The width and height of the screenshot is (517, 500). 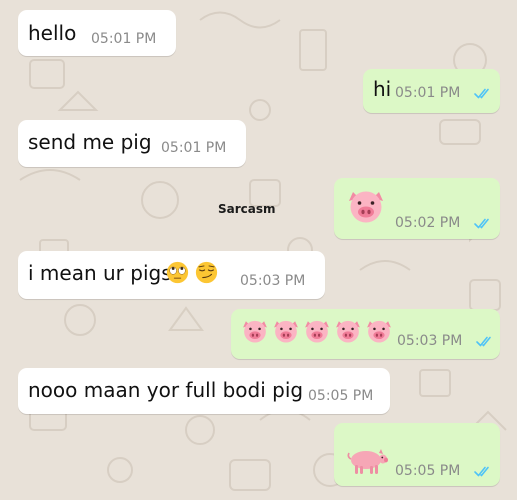 What do you see at coordinates (368, 461) in the screenshot?
I see `pig-icon` at bounding box center [368, 461].